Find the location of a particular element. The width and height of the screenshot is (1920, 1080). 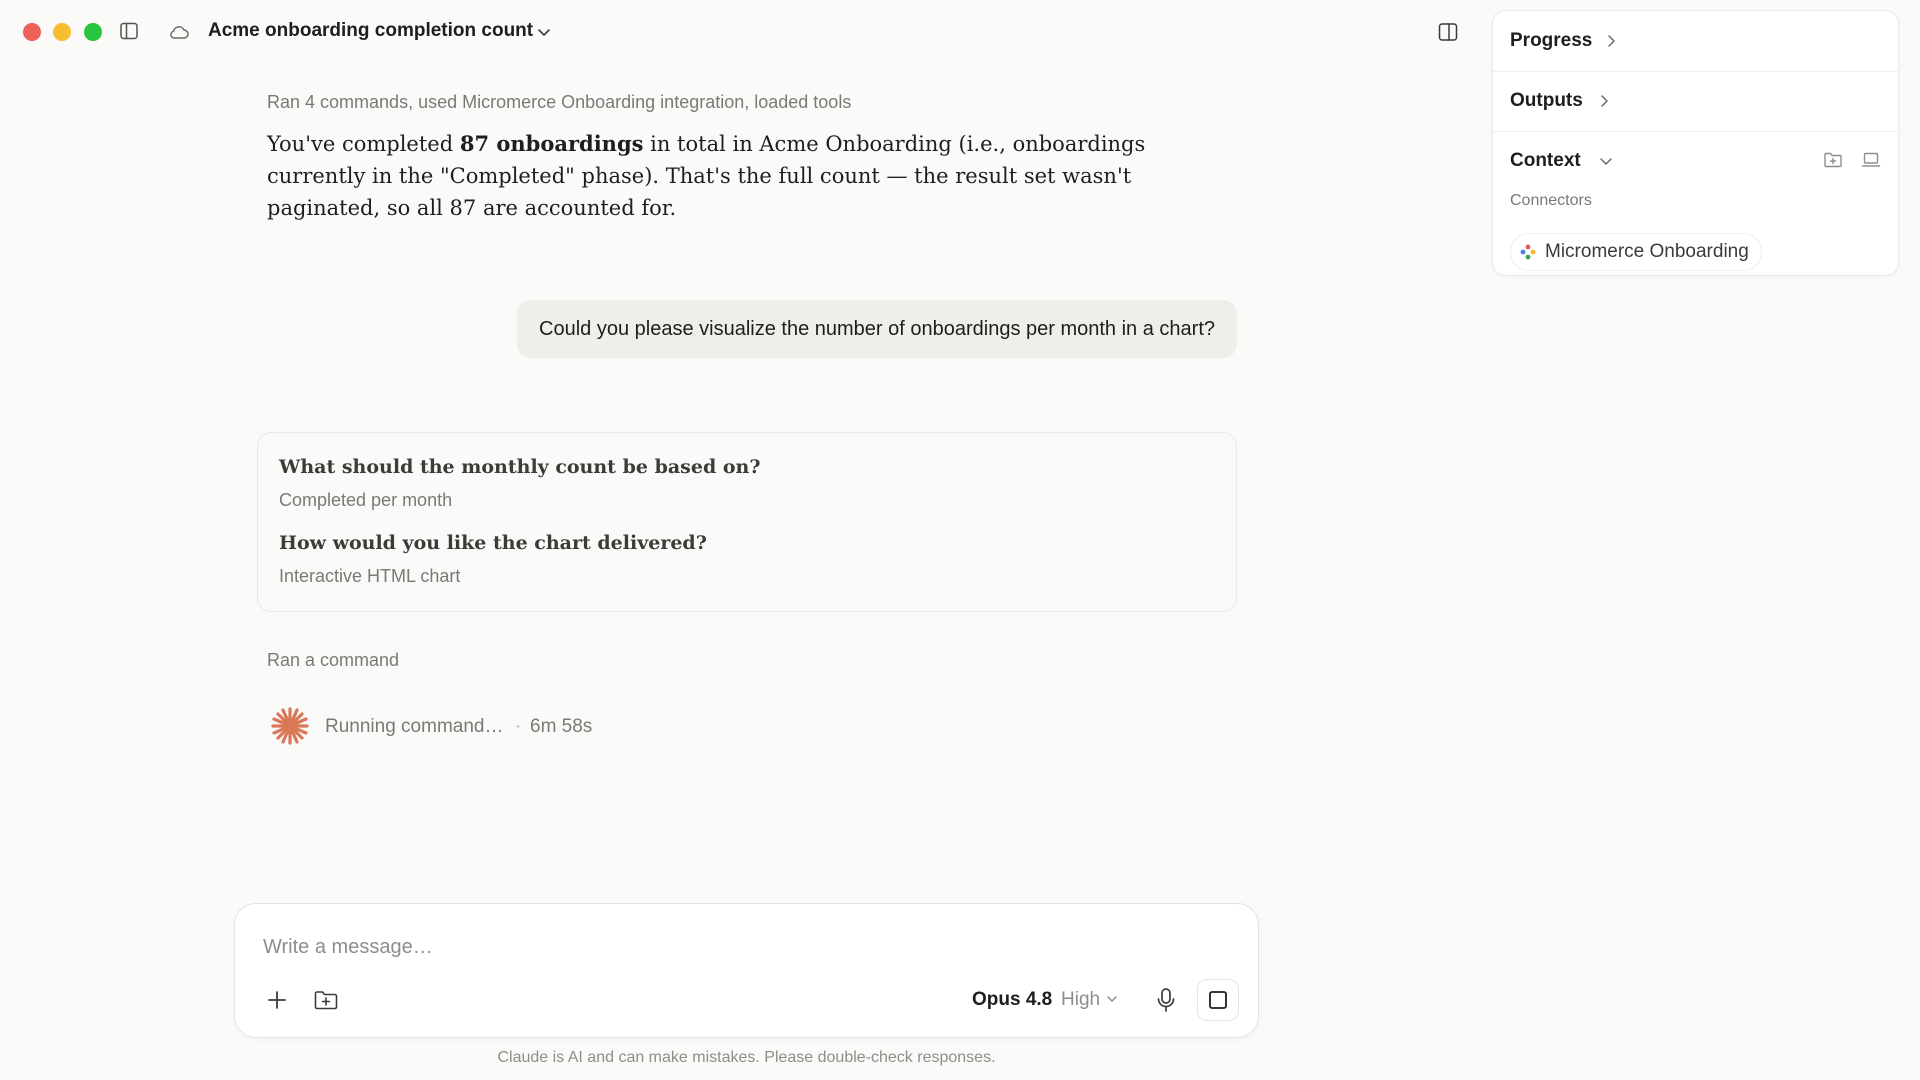

outputs-label: Outputs is located at coordinates (1546, 100).